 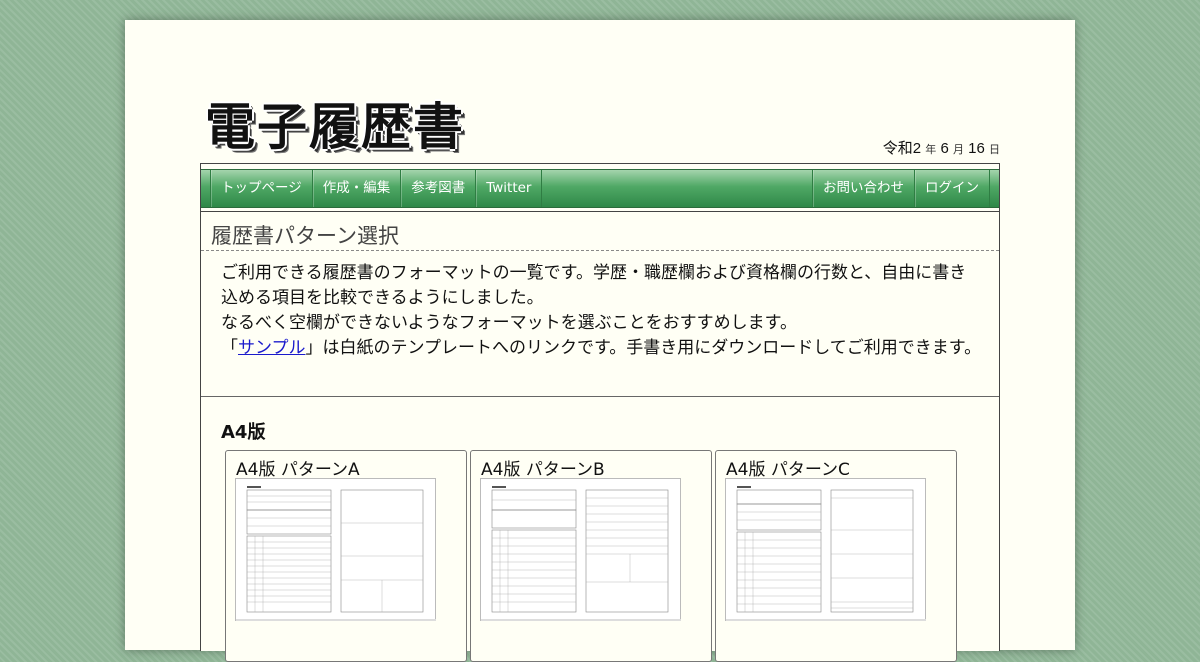 I want to click on nav-left-group: トップページ 作成・編集 参考図書 Twitter, so click(x=376, y=188).